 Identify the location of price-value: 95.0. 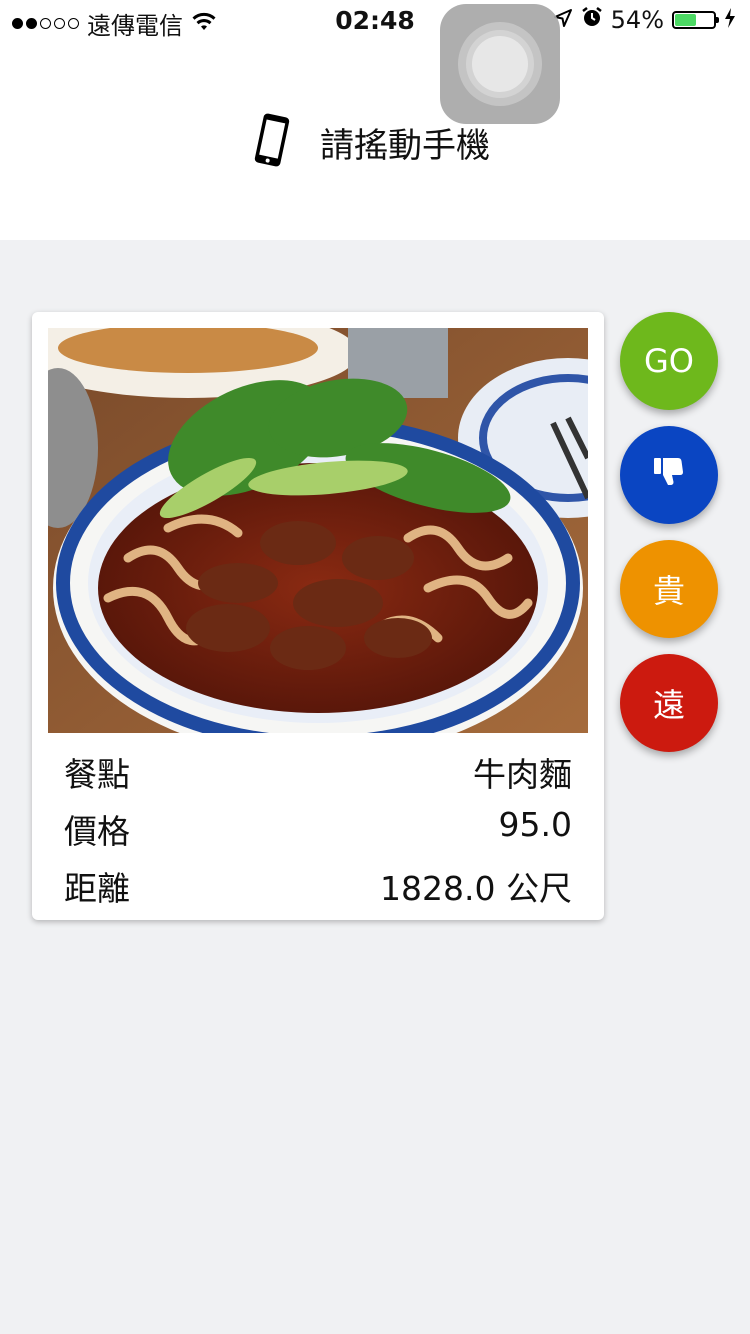
(535, 824).